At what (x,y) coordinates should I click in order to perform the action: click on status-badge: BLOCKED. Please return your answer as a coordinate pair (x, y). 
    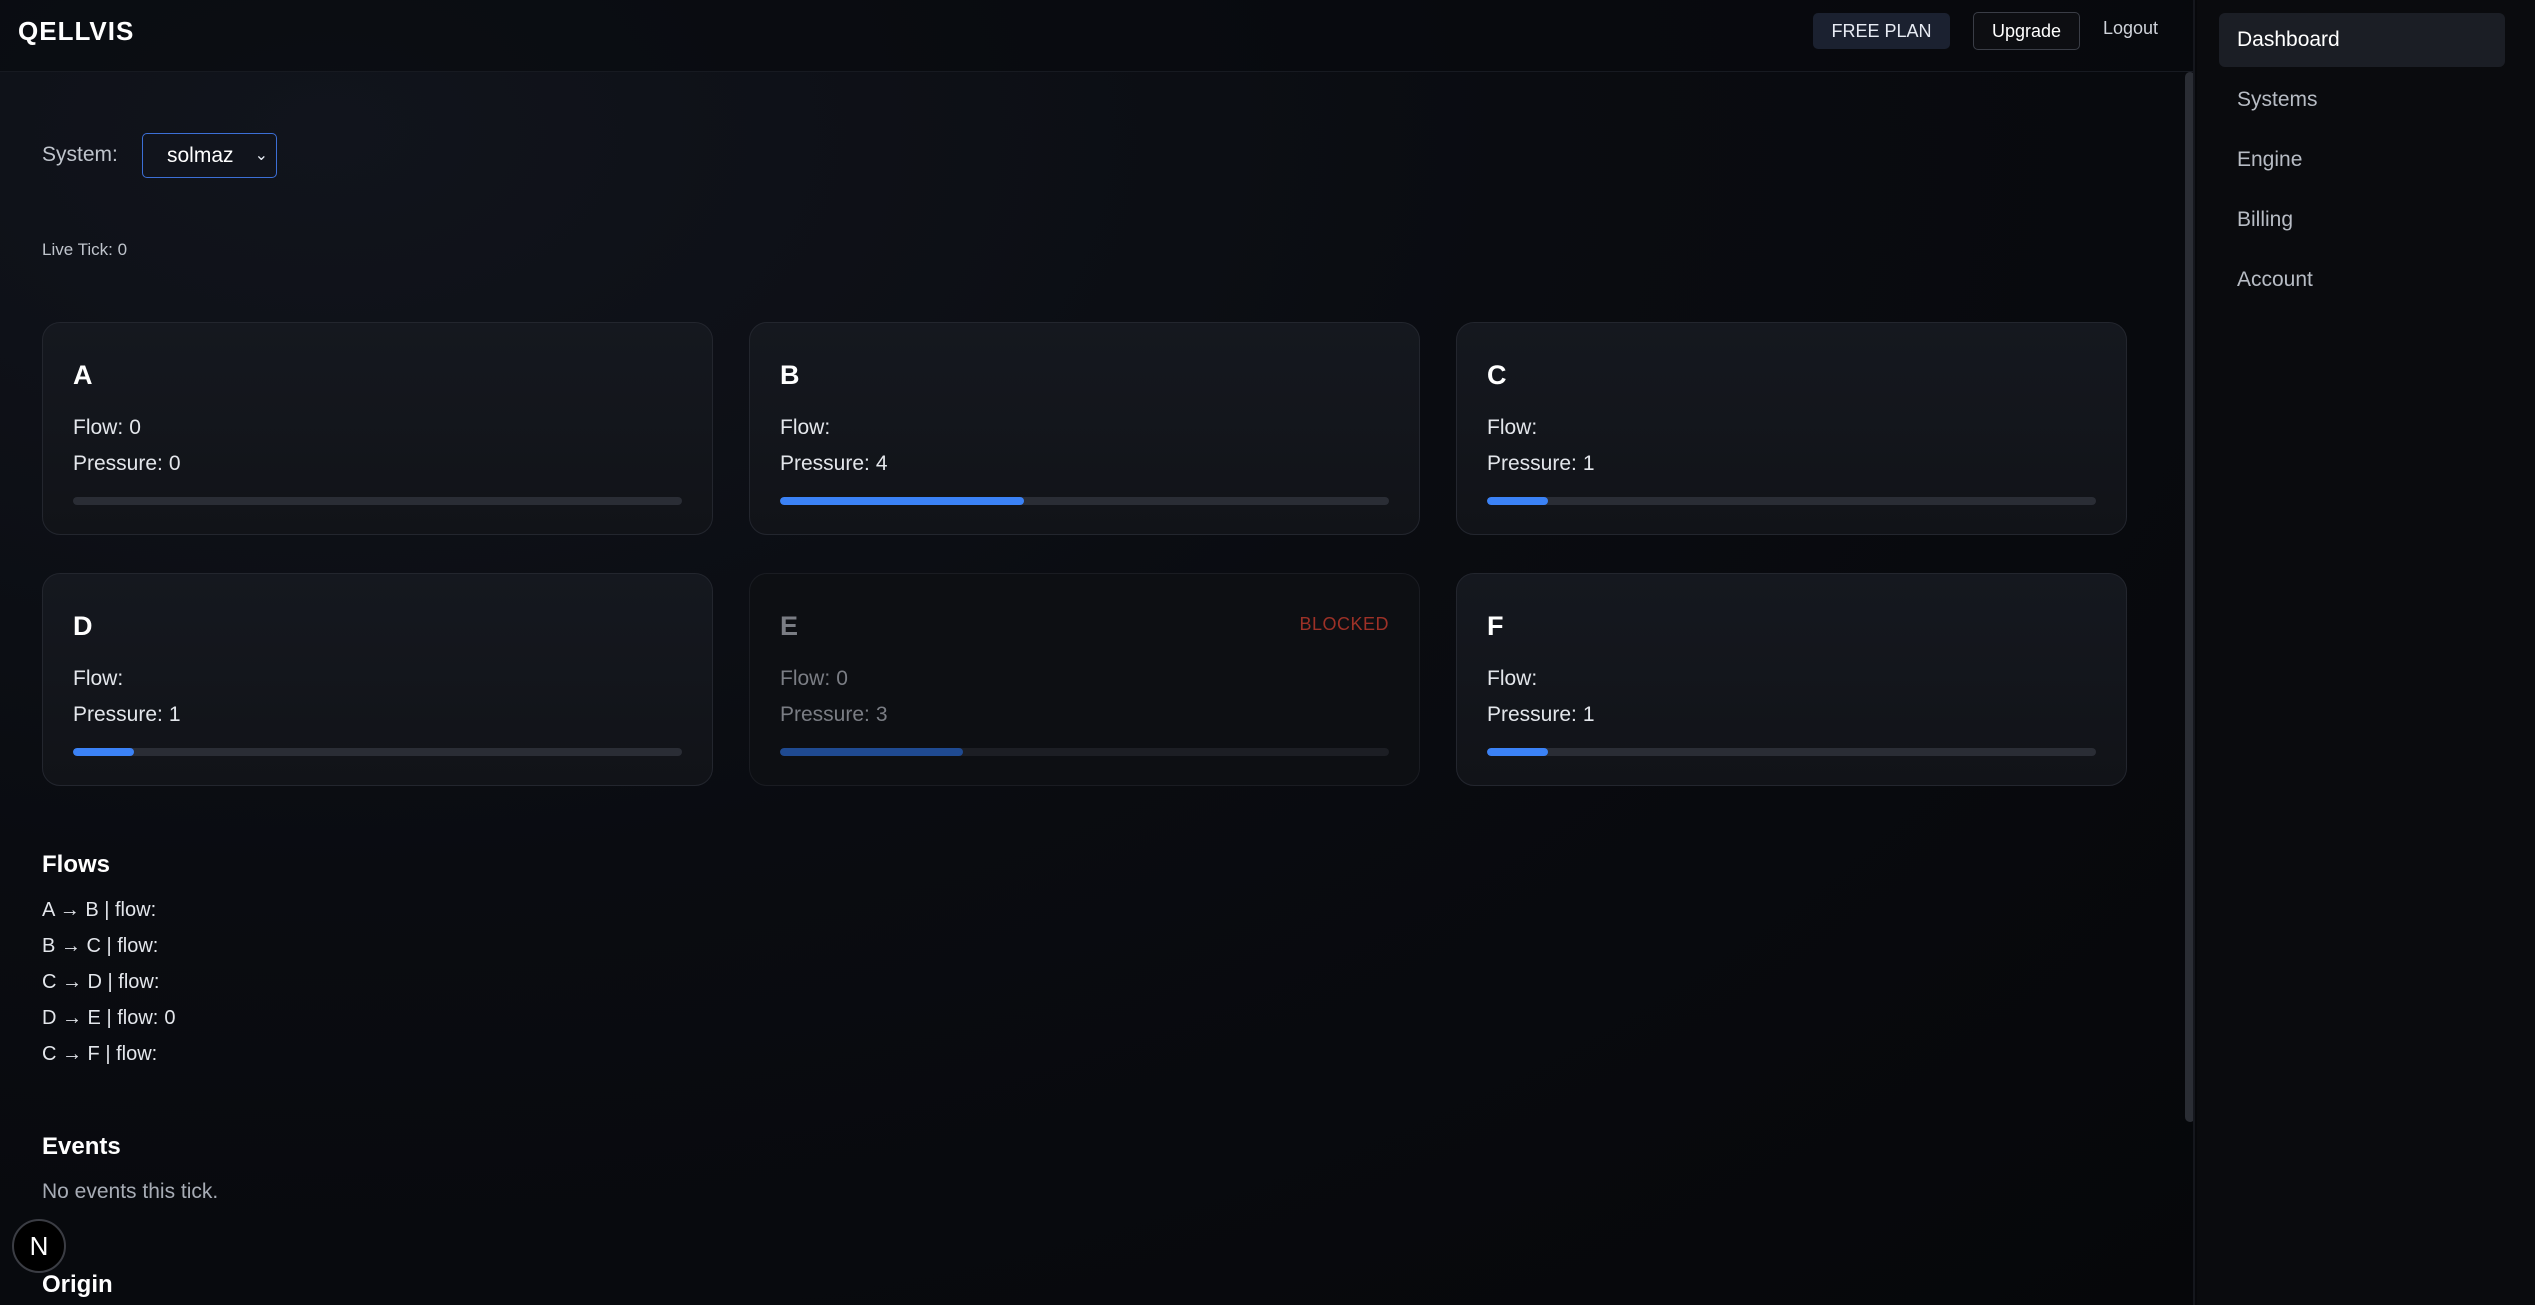
    Looking at the image, I should click on (1344, 624).